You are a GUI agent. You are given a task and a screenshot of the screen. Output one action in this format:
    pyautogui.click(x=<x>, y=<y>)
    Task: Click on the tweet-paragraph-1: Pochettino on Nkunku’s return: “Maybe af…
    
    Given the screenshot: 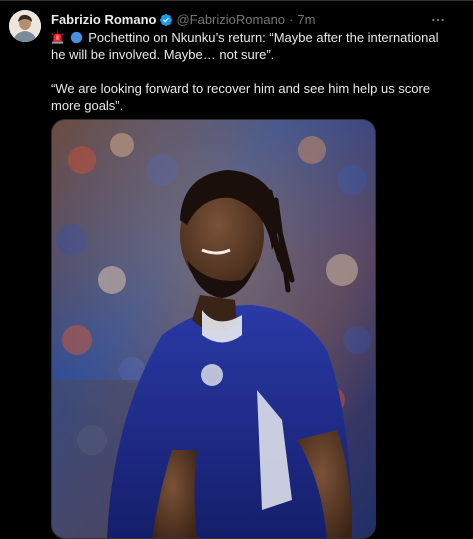 What is the action you would take?
    pyautogui.click(x=251, y=46)
    